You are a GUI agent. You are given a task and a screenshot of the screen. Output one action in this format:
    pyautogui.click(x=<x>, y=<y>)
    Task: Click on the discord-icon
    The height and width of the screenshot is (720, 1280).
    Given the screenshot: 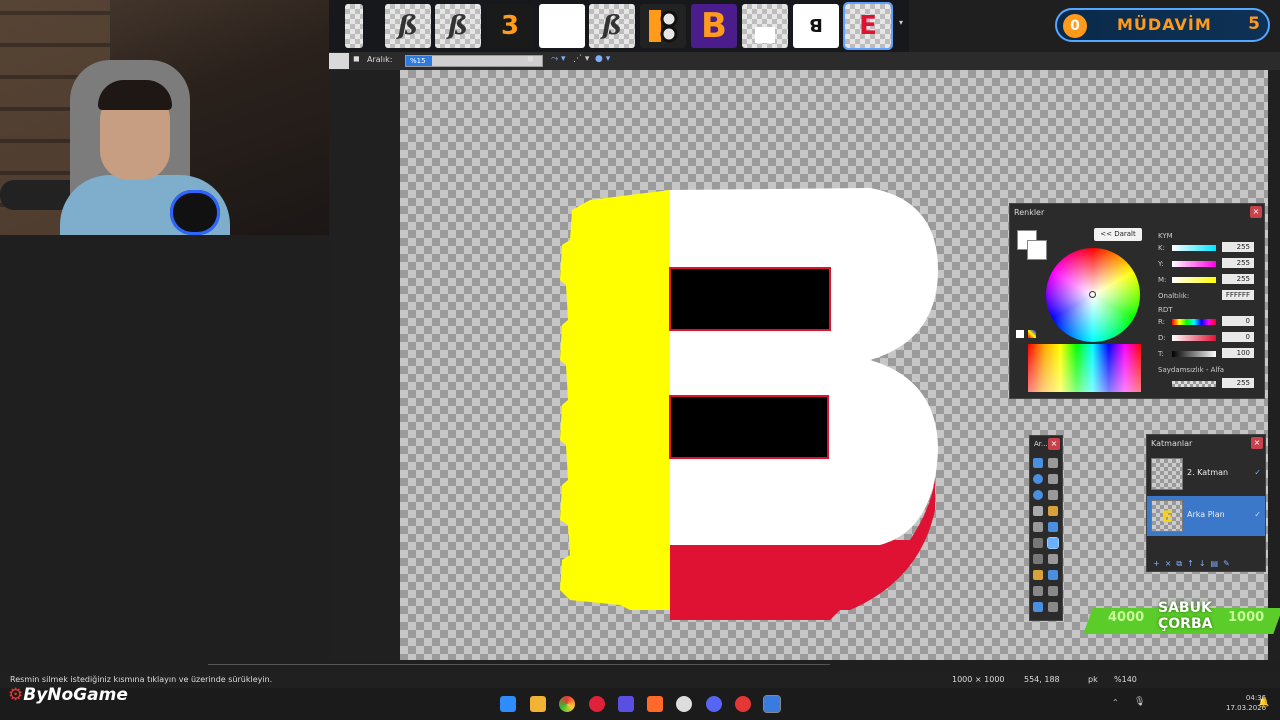 What is the action you would take?
    pyautogui.click(x=714, y=704)
    